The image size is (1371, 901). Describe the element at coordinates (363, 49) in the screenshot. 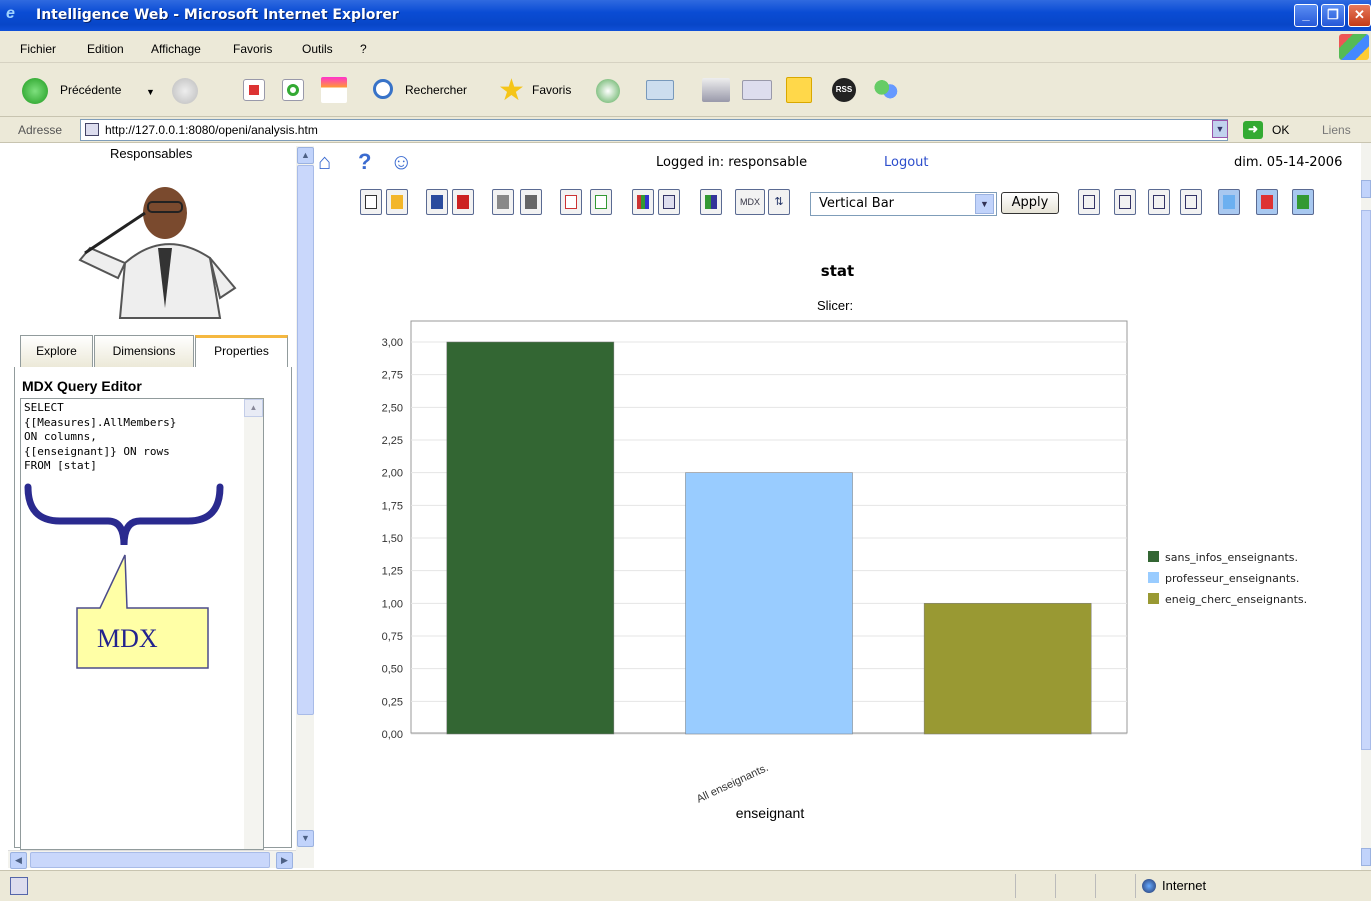

I see `menu-help: ?` at that location.